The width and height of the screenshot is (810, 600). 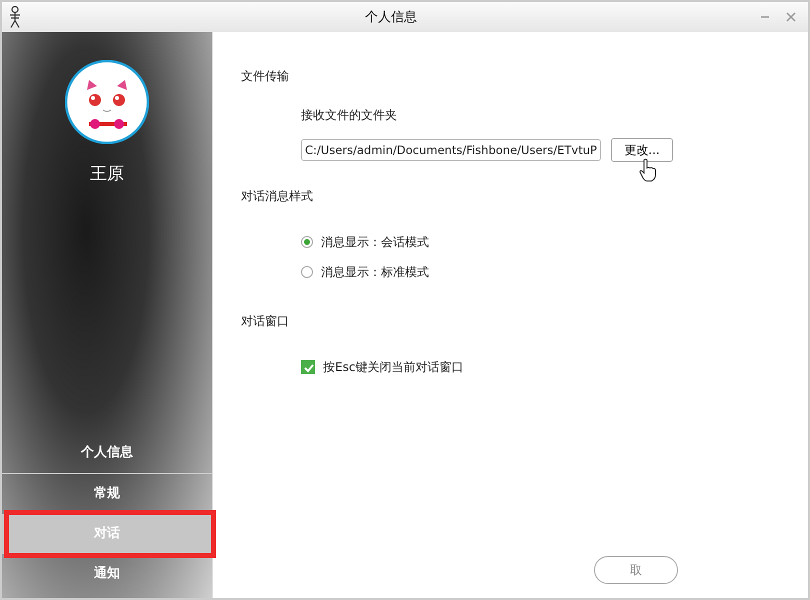 What do you see at coordinates (393, 367) in the screenshot?
I see `option-label: 按Esc键关闭当前对话窗口` at bounding box center [393, 367].